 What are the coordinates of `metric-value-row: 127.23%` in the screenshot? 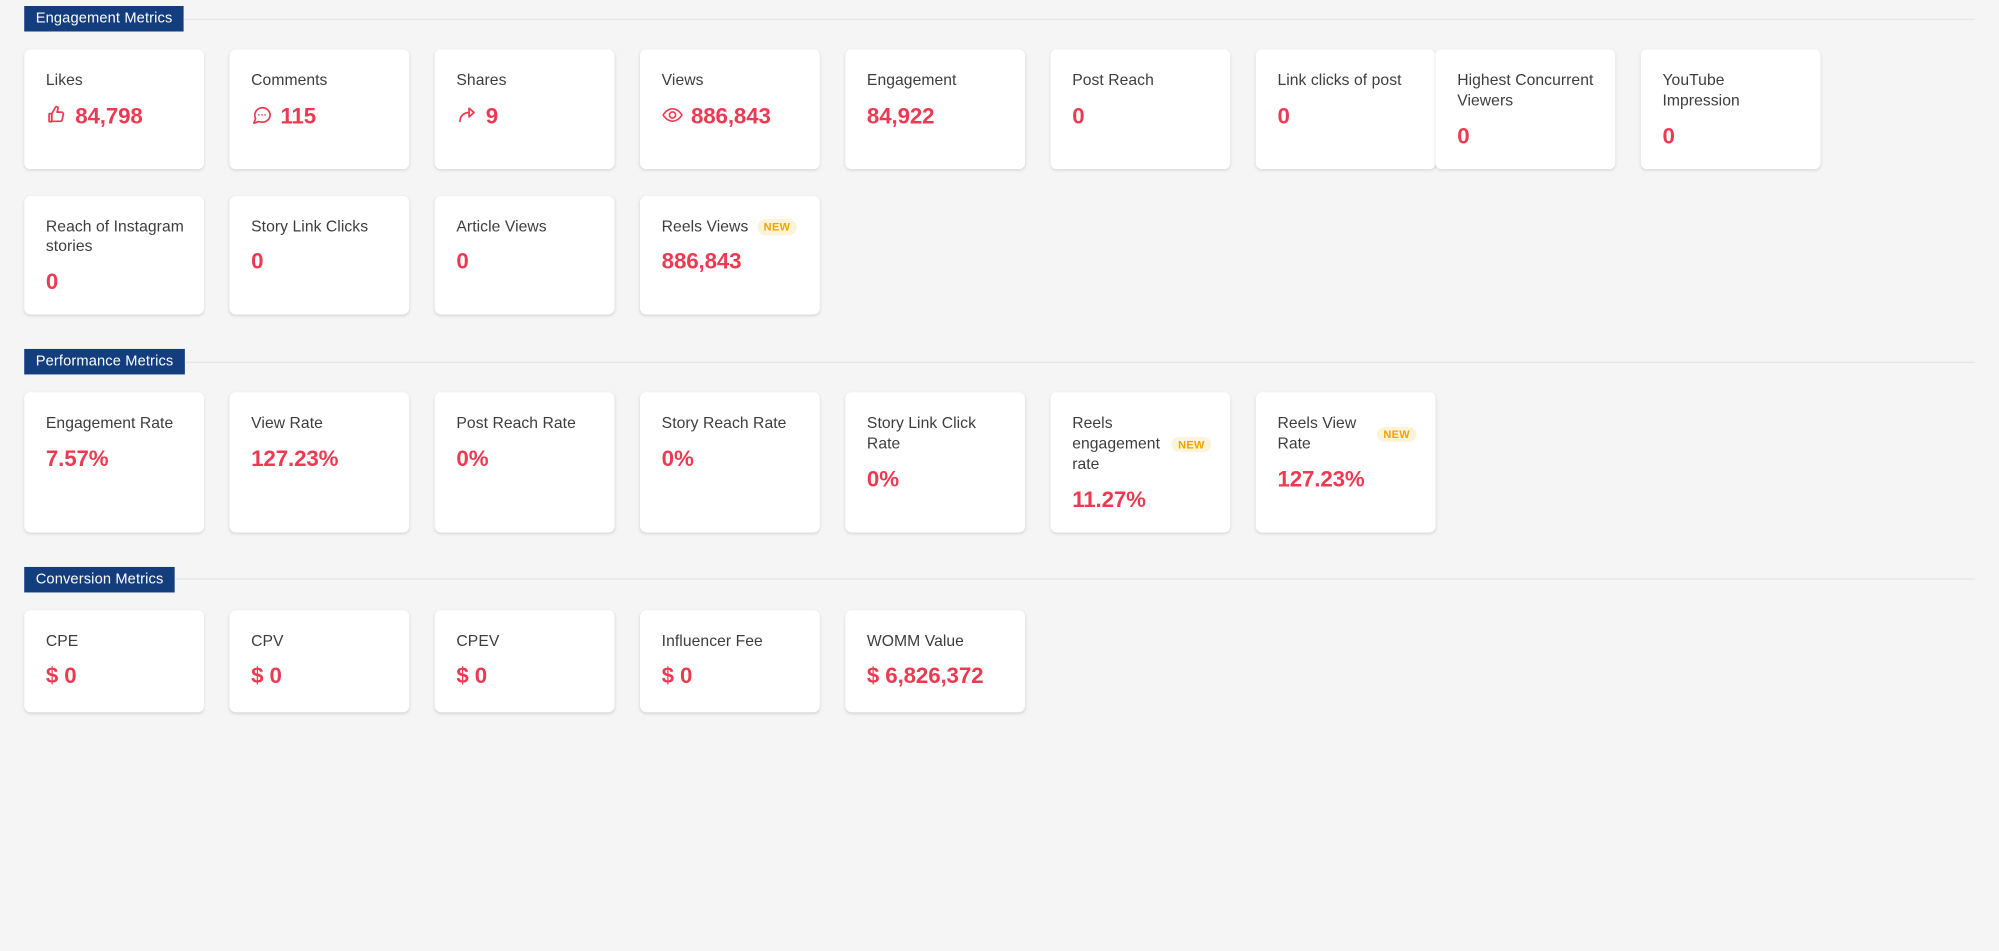 It's located at (1346, 479).